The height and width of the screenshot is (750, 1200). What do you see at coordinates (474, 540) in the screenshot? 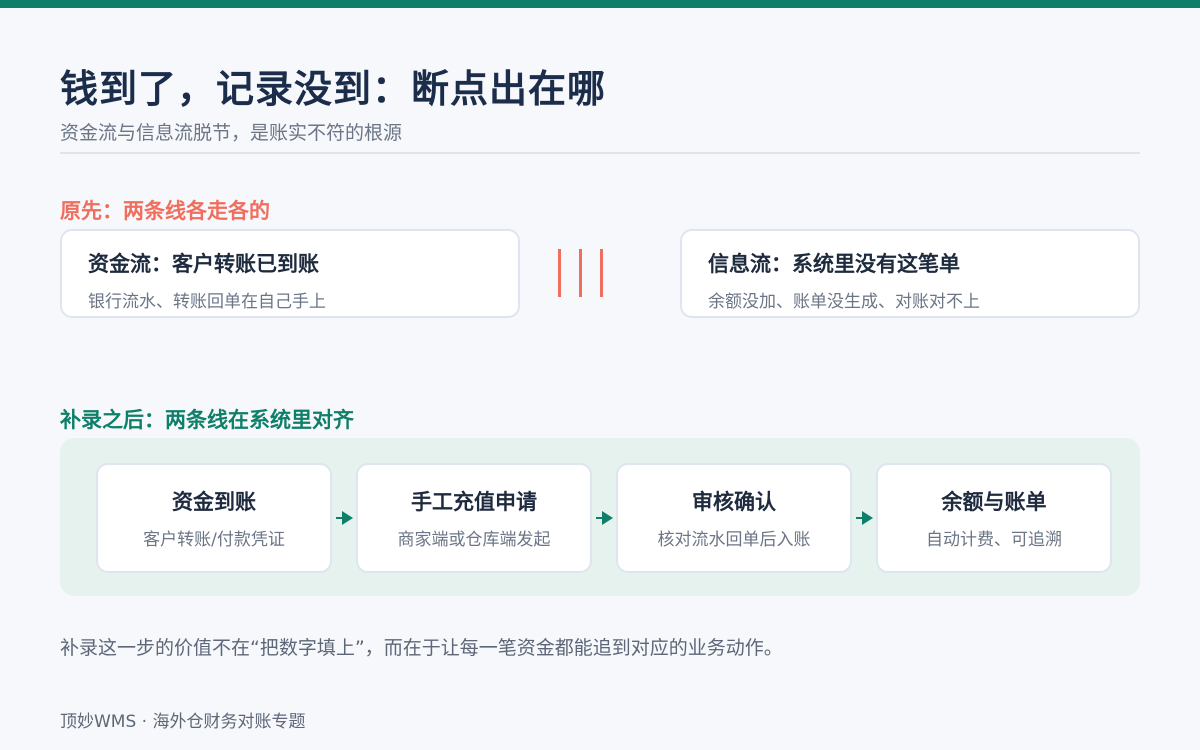
I see `step-desc: 商家端或仓库端发起` at bounding box center [474, 540].